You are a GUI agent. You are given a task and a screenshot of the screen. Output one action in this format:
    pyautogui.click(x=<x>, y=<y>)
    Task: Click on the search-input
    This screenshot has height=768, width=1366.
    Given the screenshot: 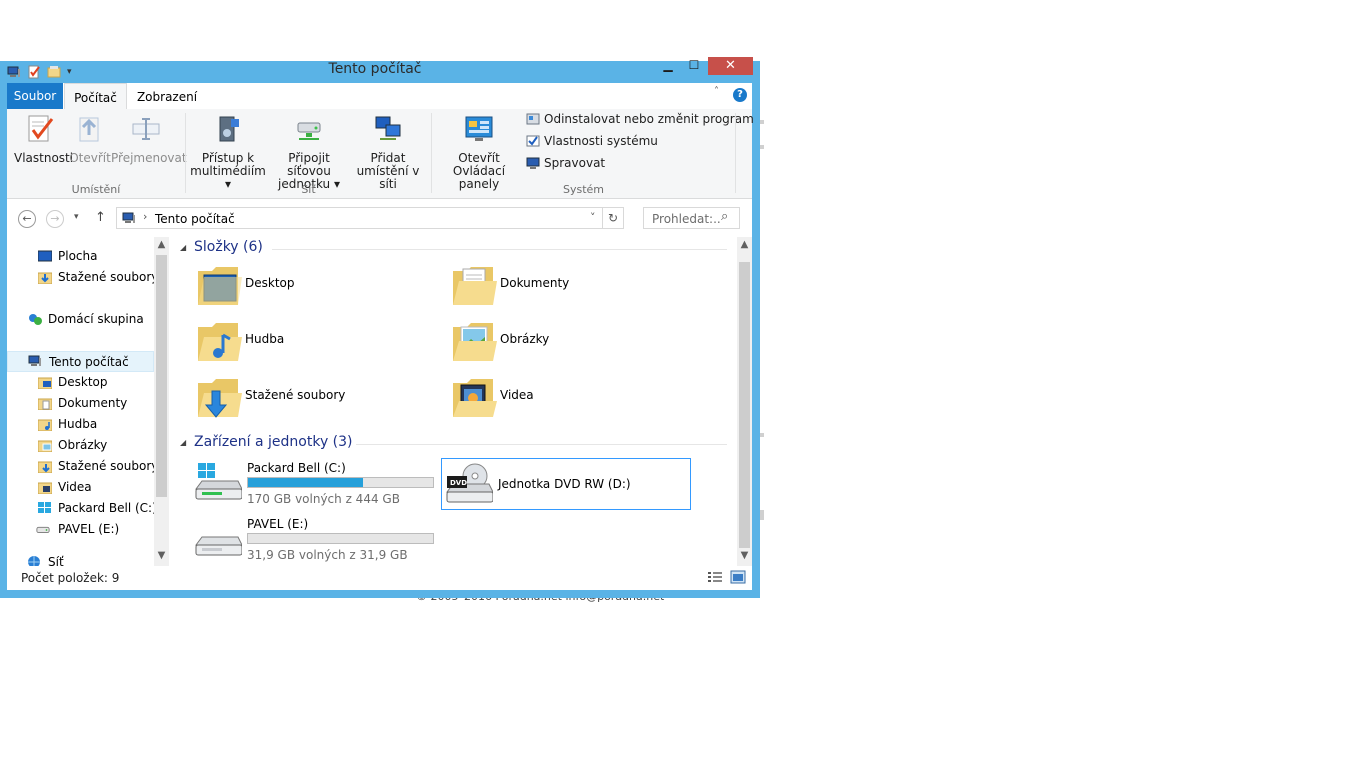 What is the action you would take?
    pyautogui.click(x=686, y=219)
    